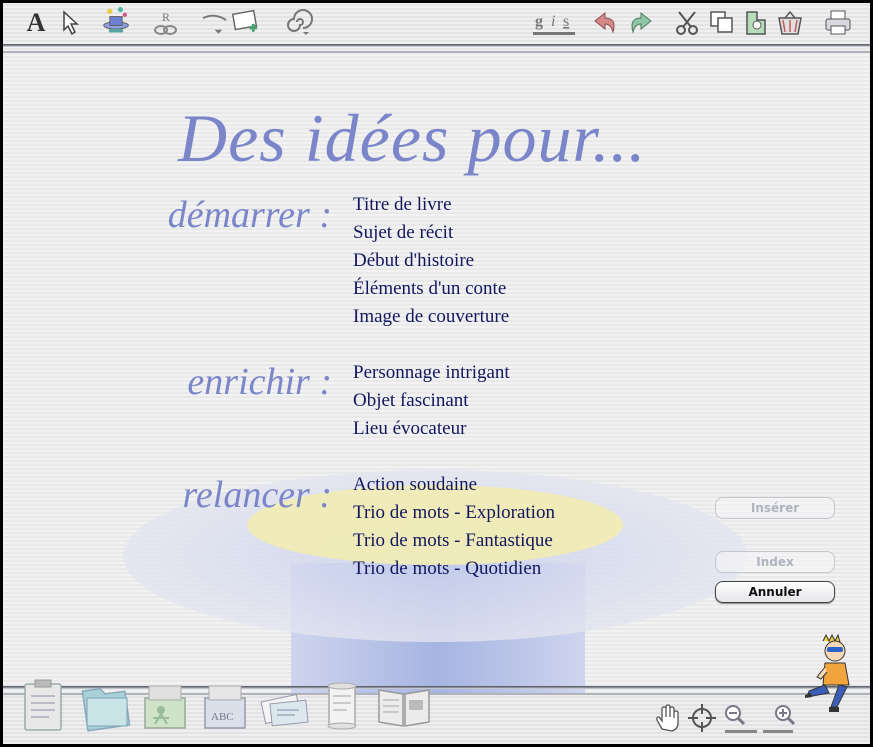 The width and height of the screenshot is (873, 747). Describe the element at coordinates (533, 569) in the screenshot. I see `list-item: Trio de mots - Quotidien` at that location.